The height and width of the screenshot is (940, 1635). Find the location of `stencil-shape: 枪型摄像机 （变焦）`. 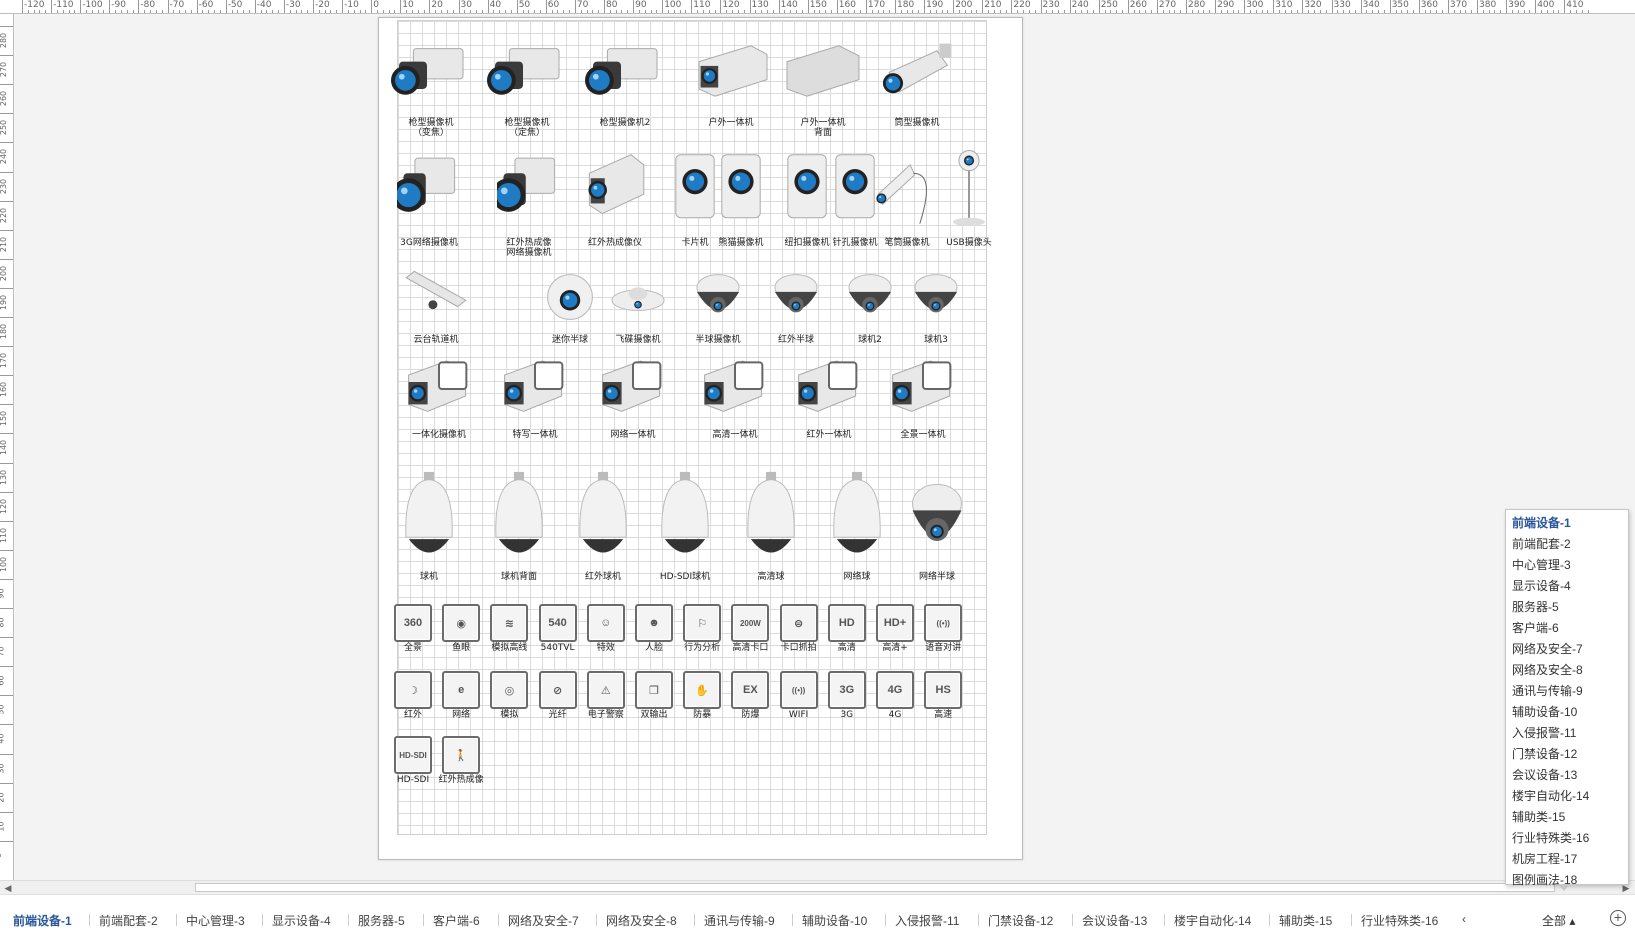

stencil-shape: 枪型摄像机 （变焦） is located at coordinates (431, 89).